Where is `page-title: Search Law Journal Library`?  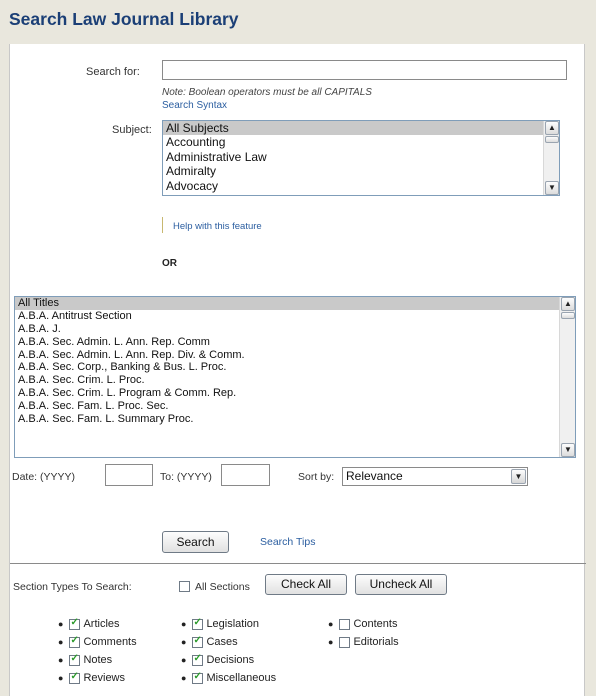 page-title: Search Law Journal Library is located at coordinates (124, 19).